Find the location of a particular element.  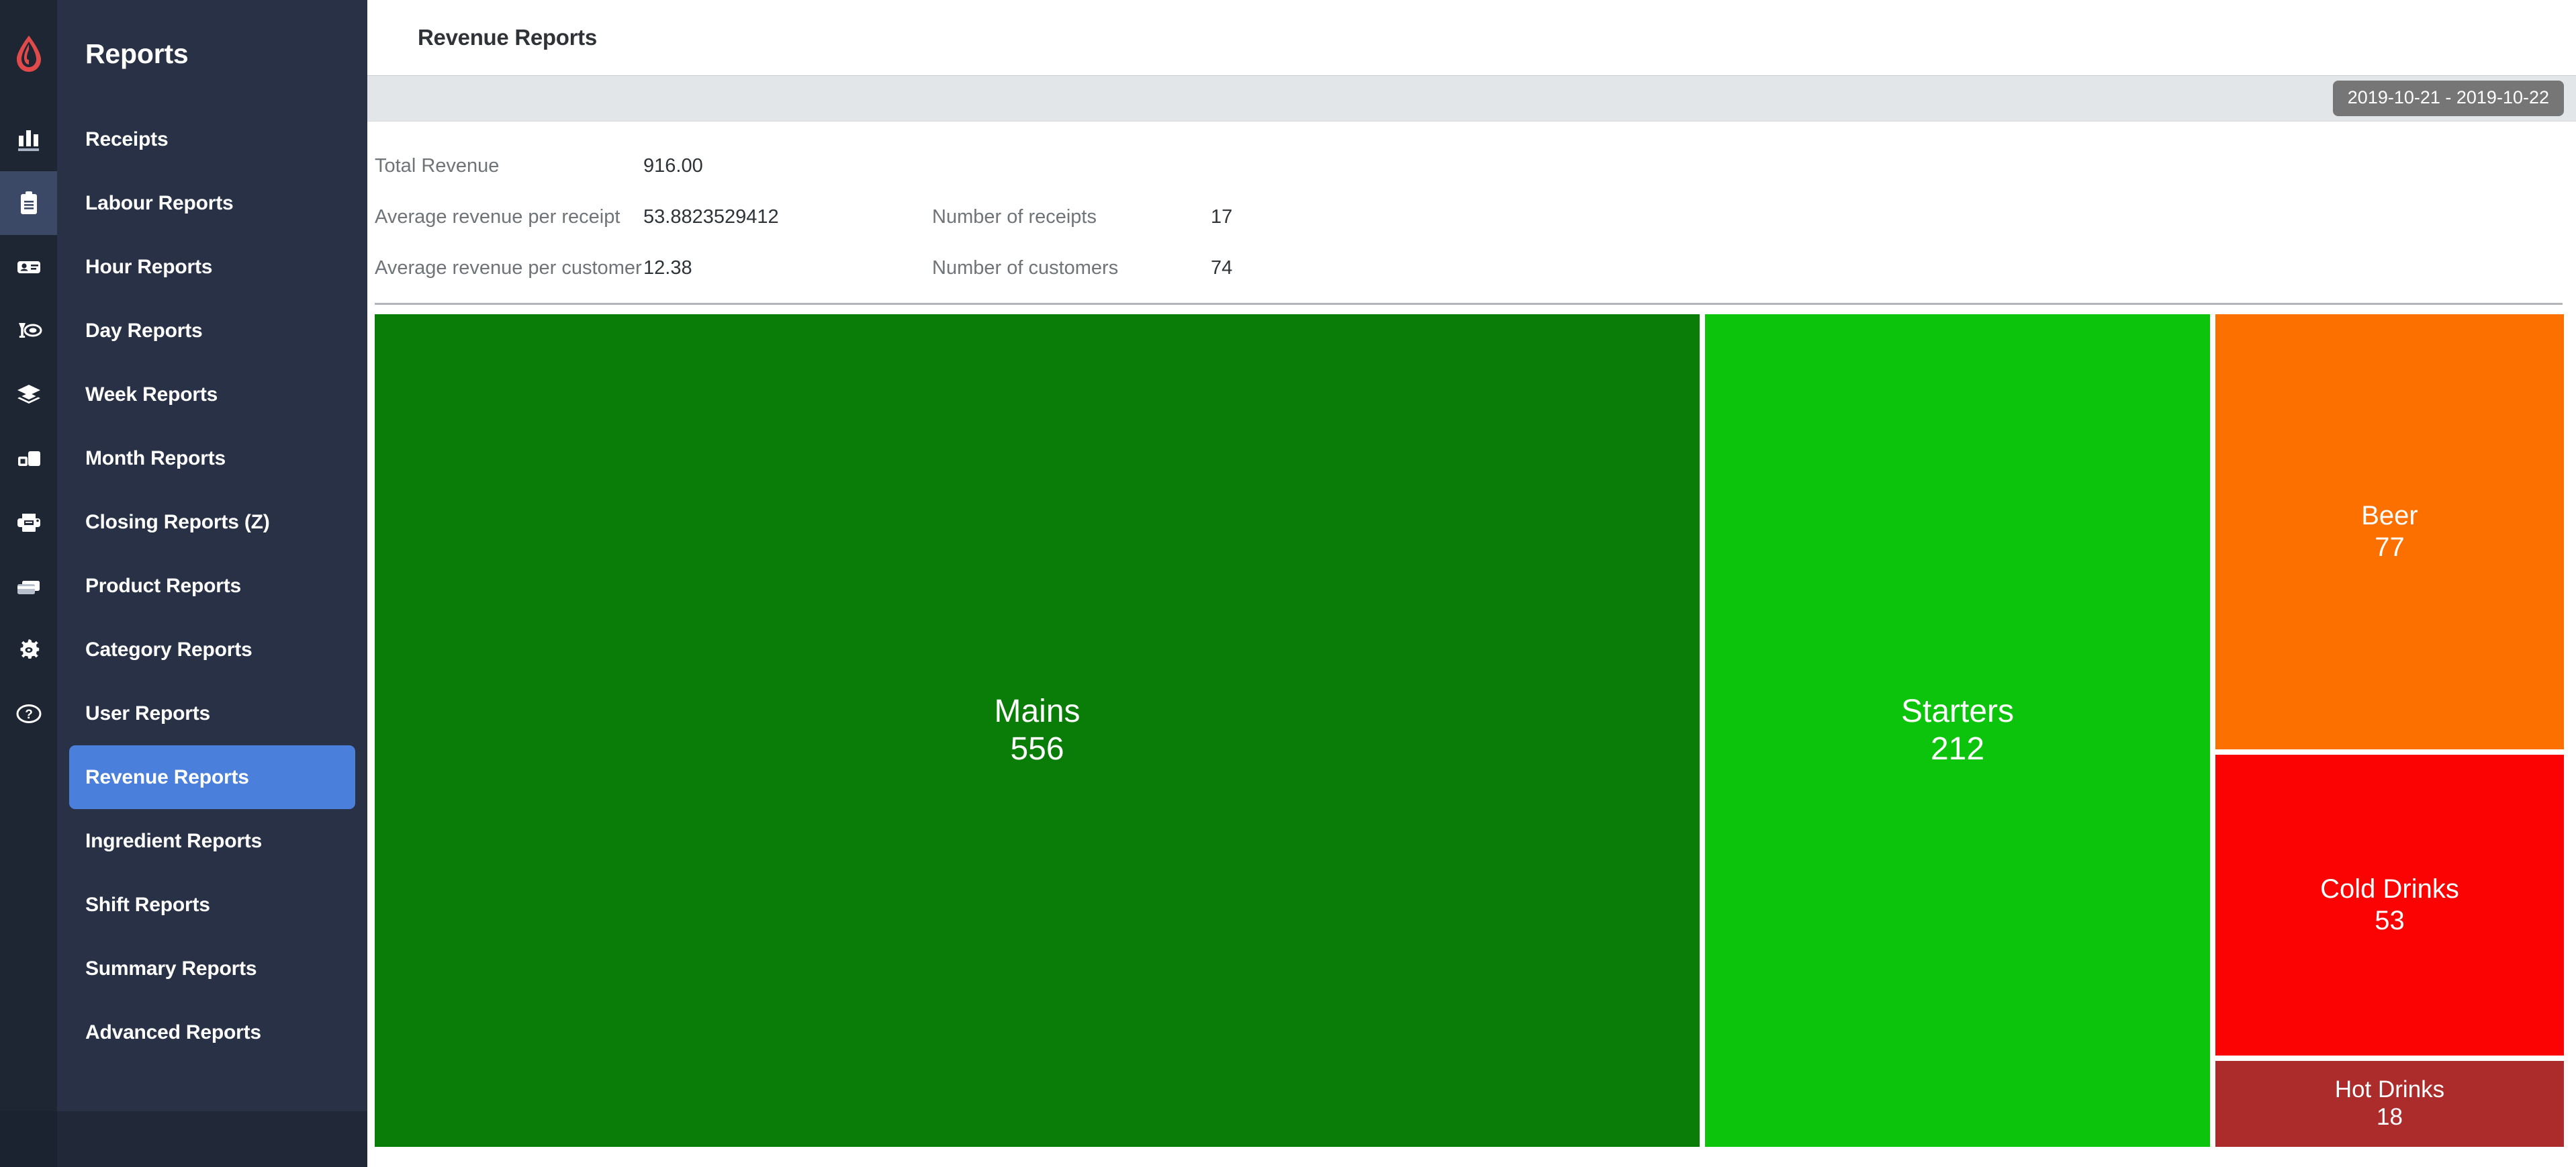

rail-item-printer is located at coordinates (28, 522).